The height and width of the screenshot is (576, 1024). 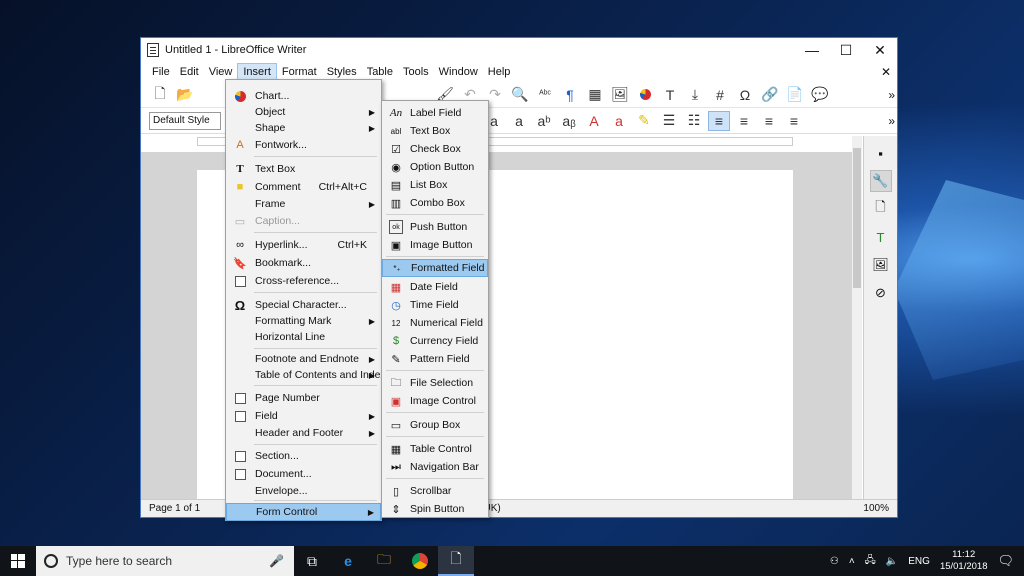 What do you see at coordinates (620, 95) in the screenshot?
I see `insert-image-icon: 🖼` at bounding box center [620, 95].